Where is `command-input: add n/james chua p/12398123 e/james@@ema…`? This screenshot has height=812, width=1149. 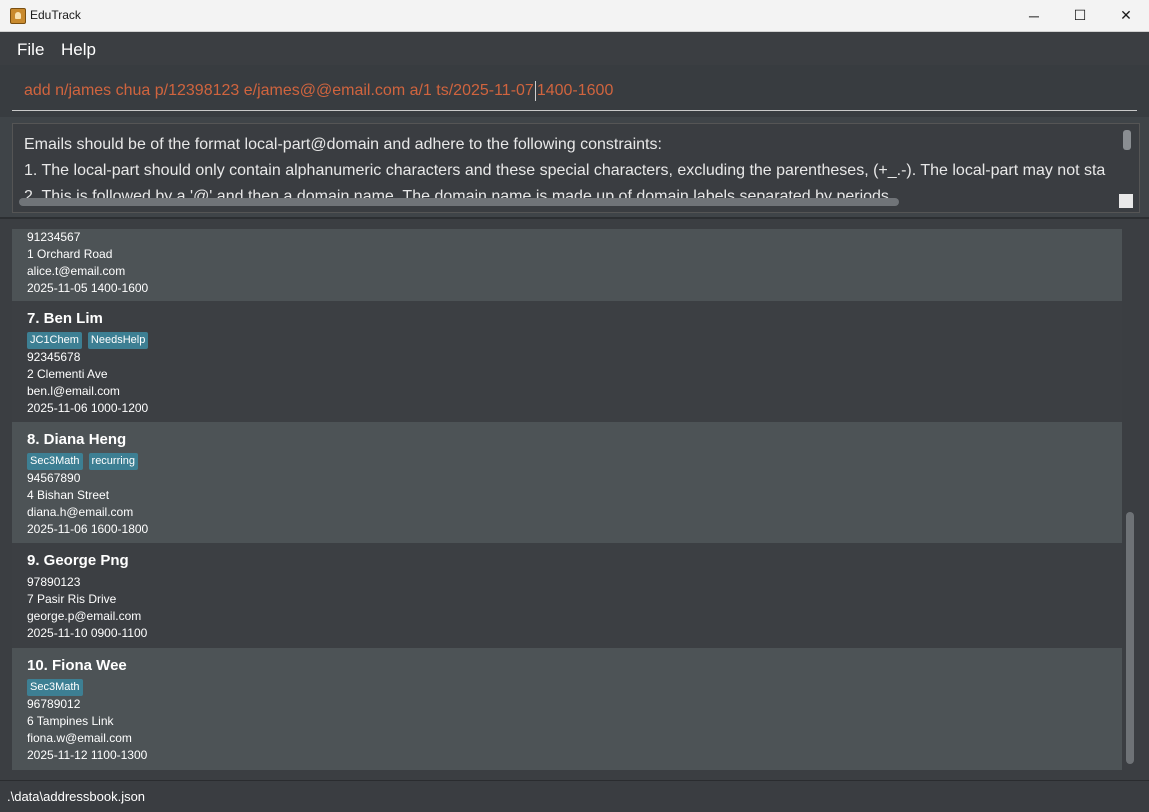
command-input: add n/james chua p/12398123 e/james@@ema… is located at coordinates (574, 94).